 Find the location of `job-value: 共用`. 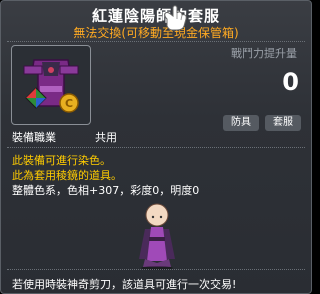

job-value: 共用 is located at coordinates (106, 137).